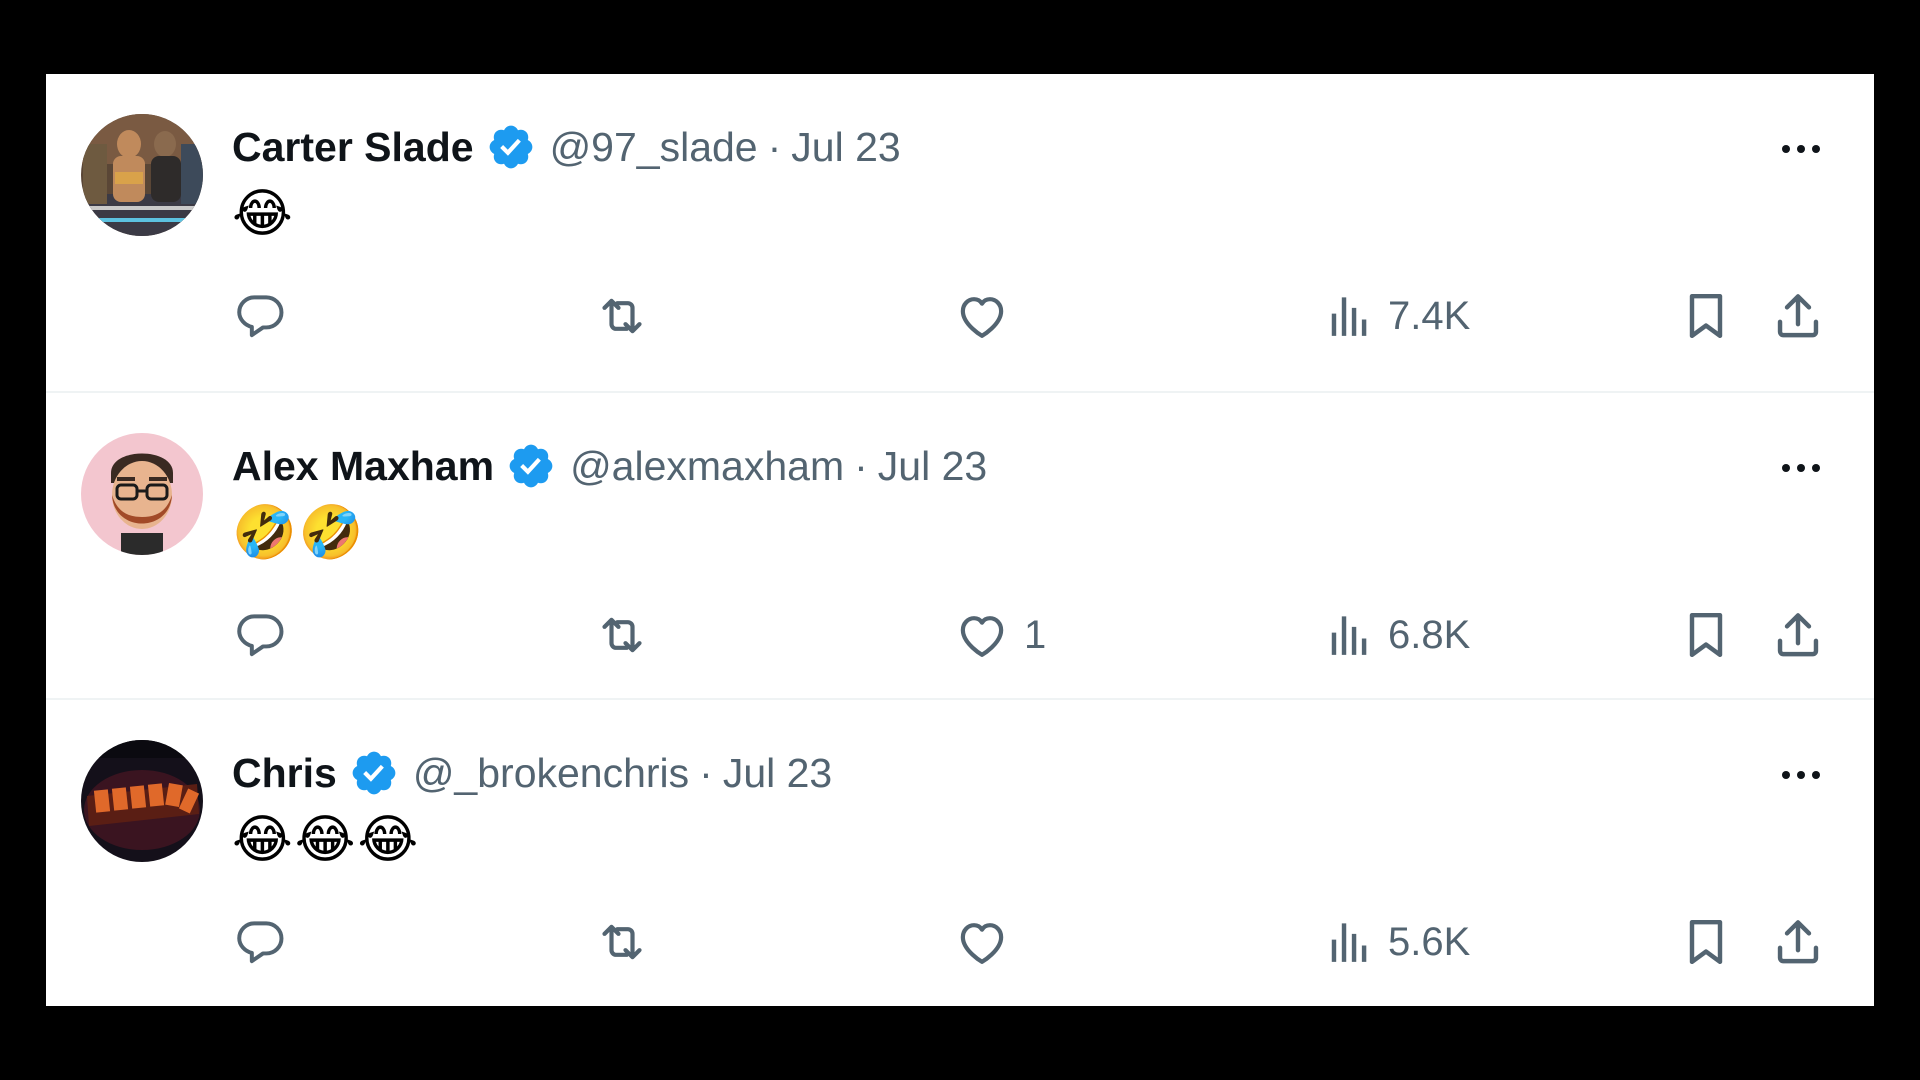 This screenshot has height=1080, width=1920. What do you see at coordinates (1429, 315) in the screenshot?
I see `view-count: 7.4K` at bounding box center [1429, 315].